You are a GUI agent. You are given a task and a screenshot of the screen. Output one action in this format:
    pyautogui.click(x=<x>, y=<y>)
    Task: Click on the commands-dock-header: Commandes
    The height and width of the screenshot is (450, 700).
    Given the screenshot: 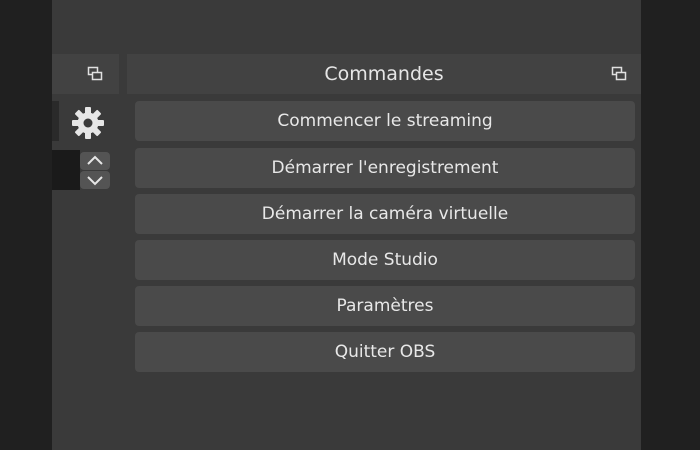 What is the action you would take?
    pyautogui.click(x=384, y=74)
    